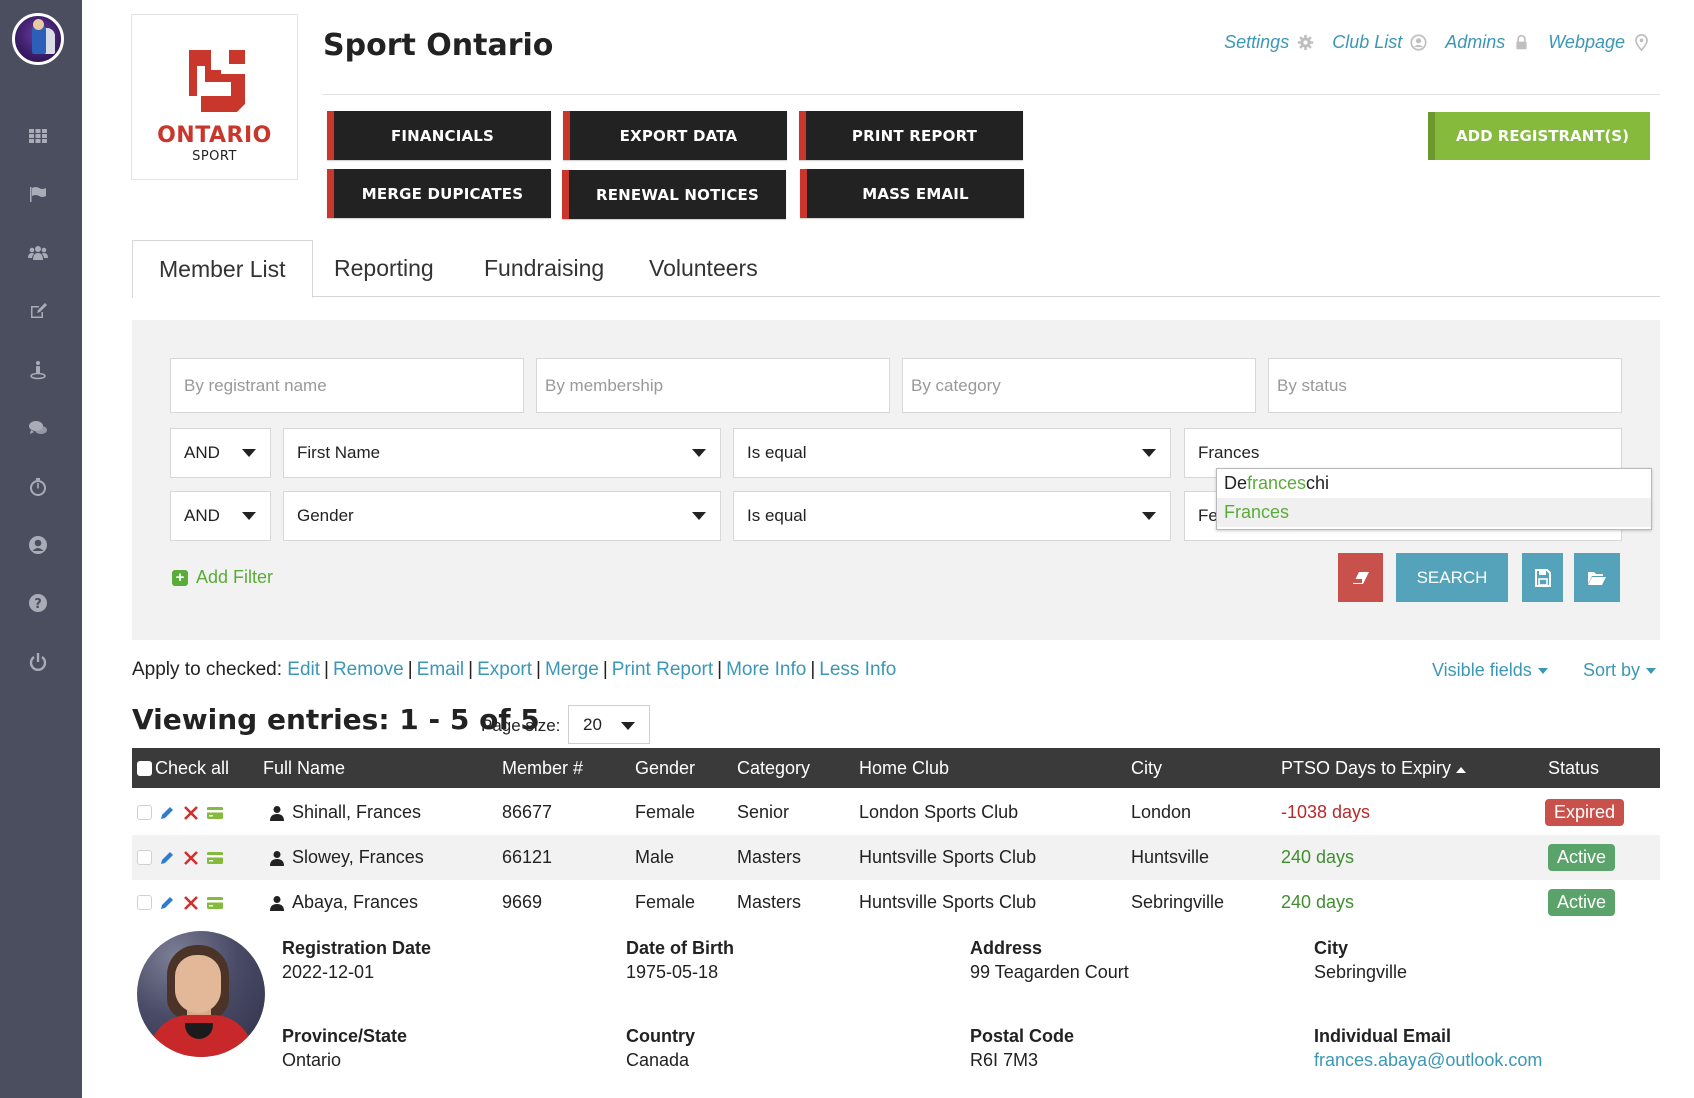 Image resolution: width=1694 pixels, height=1098 pixels. What do you see at coordinates (222, 577) in the screenshot?
I see `add-filter-link: + Add Filter` at bounding box center [222, 577].